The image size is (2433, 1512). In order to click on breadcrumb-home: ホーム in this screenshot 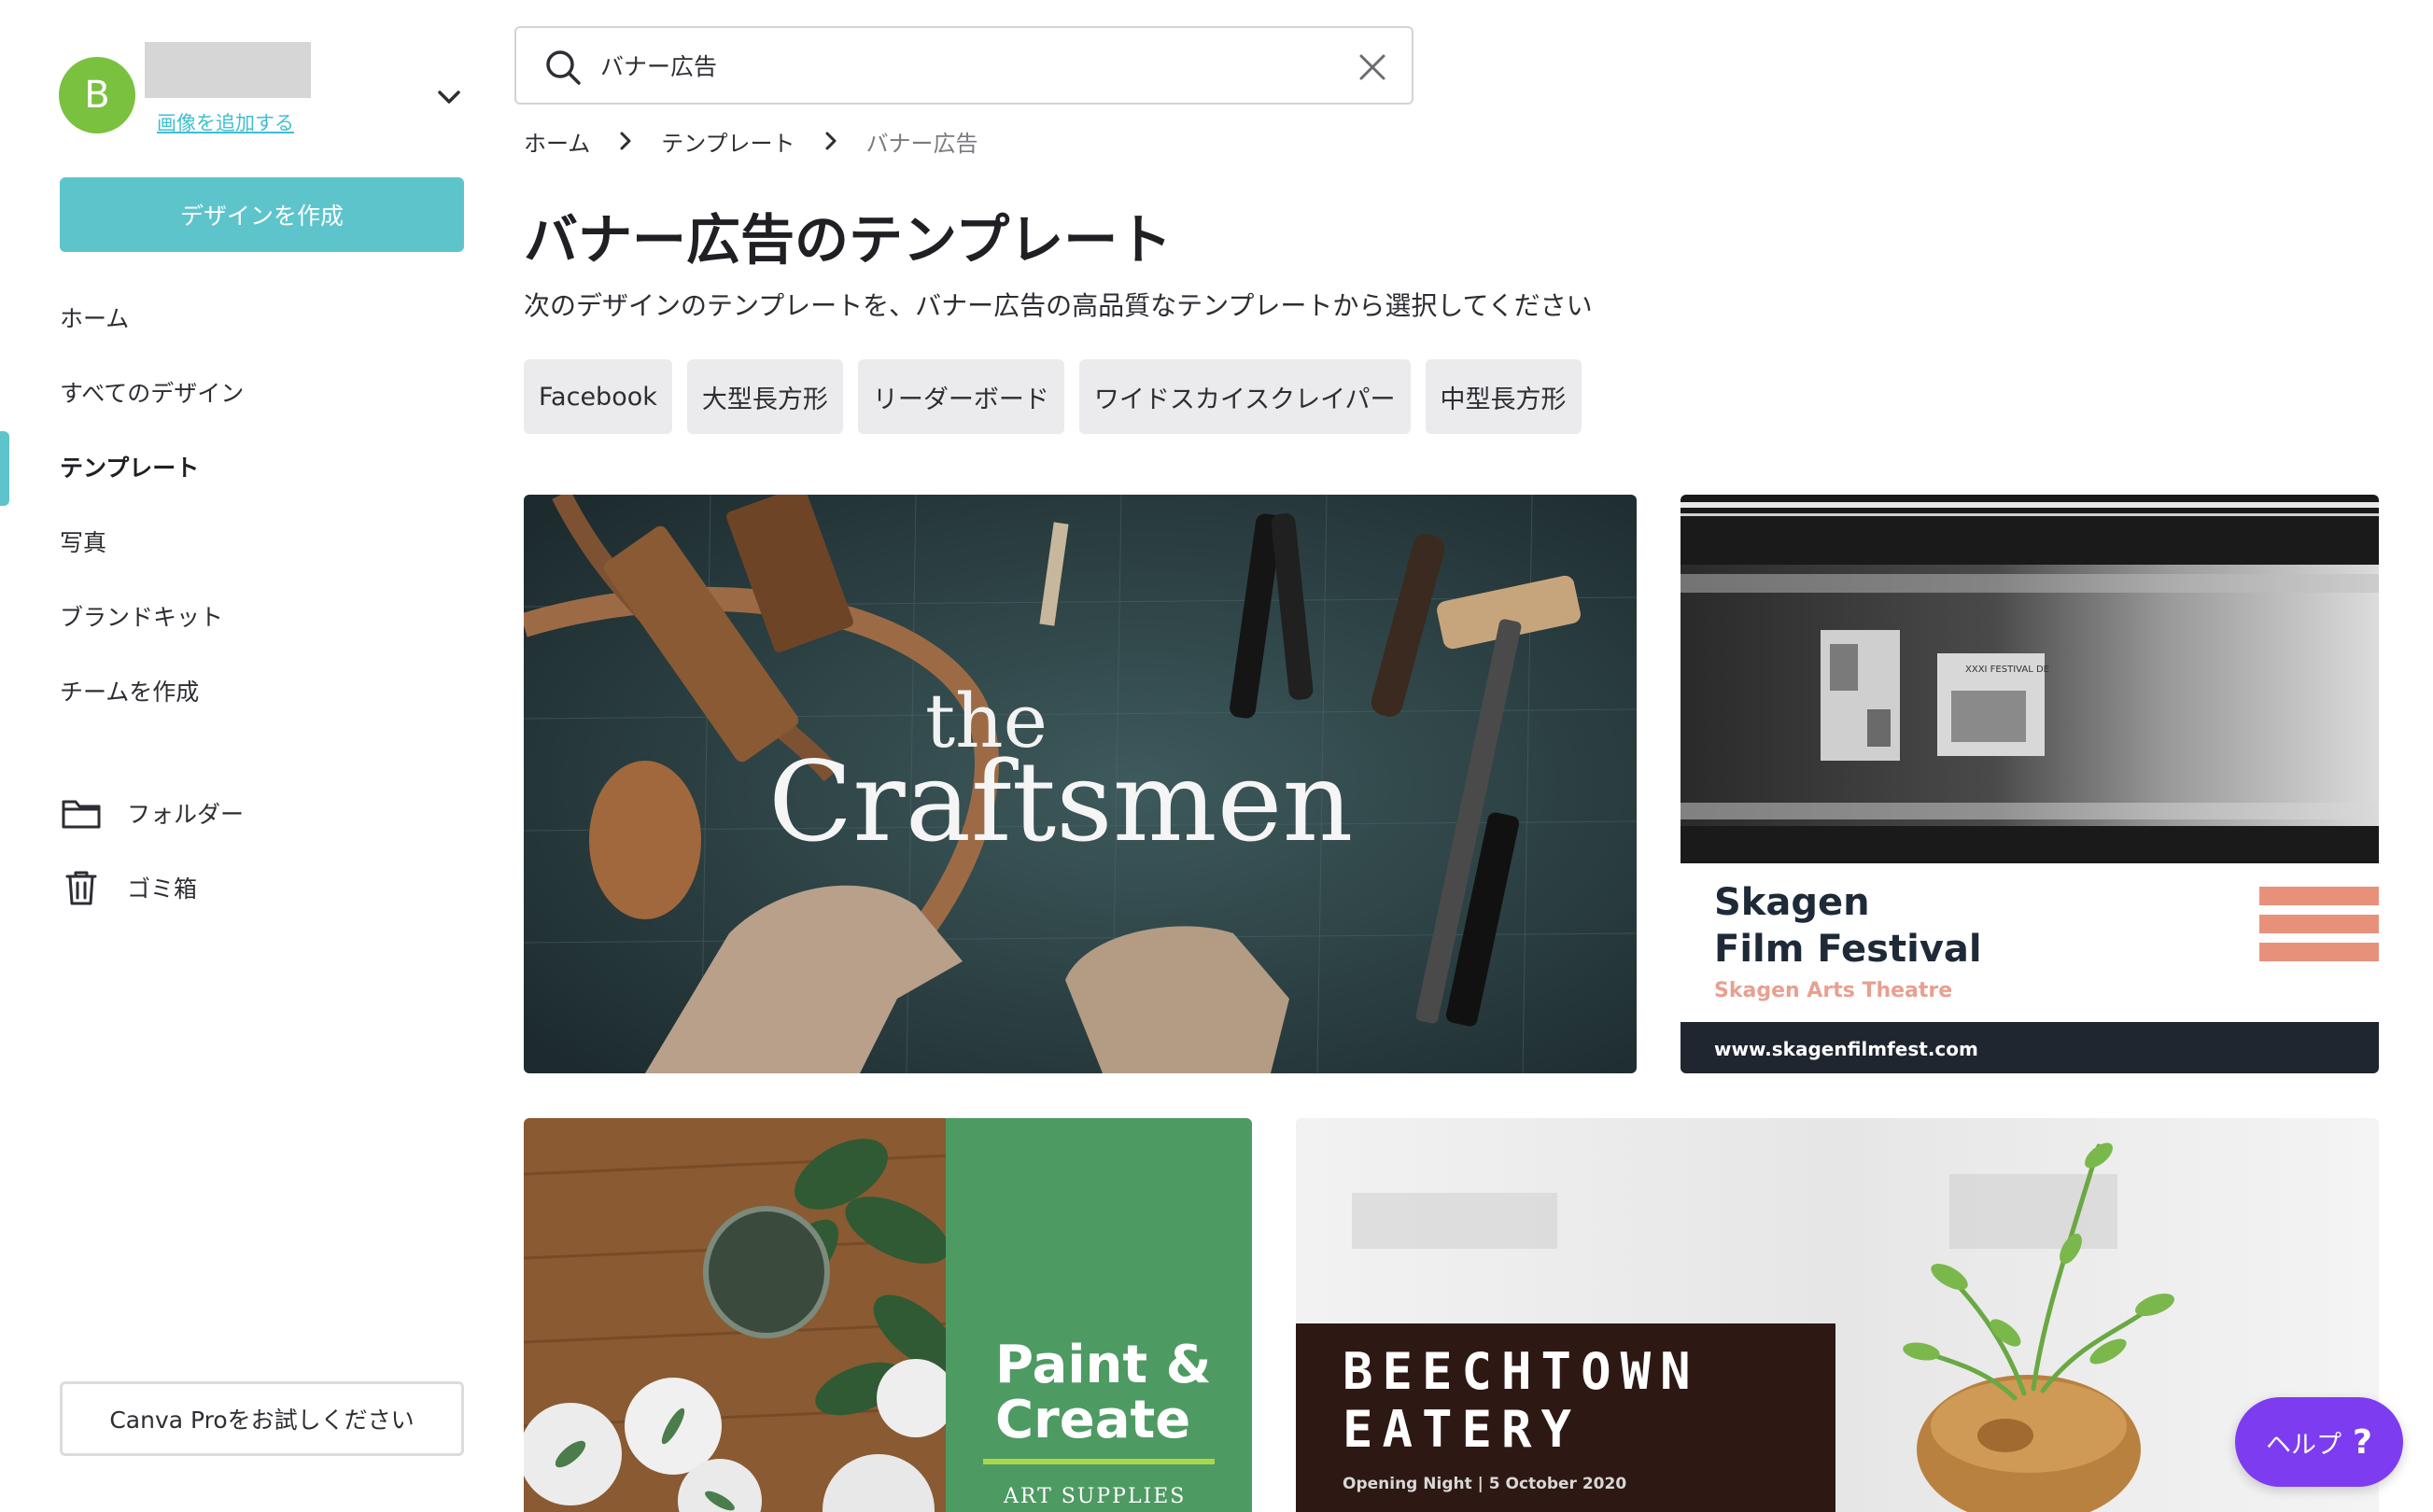, I will do `click(557, 141)`.